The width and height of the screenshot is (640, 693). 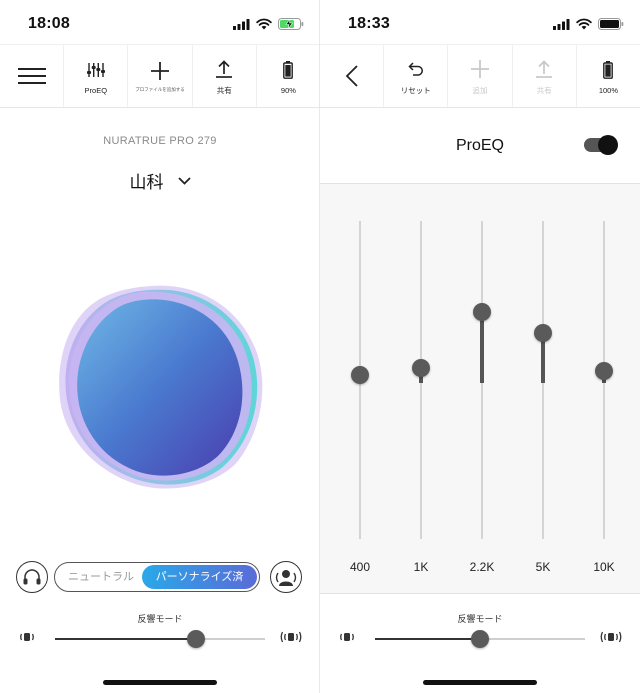 I want to click on neutral-mode-button, so click(x=32, y=577).